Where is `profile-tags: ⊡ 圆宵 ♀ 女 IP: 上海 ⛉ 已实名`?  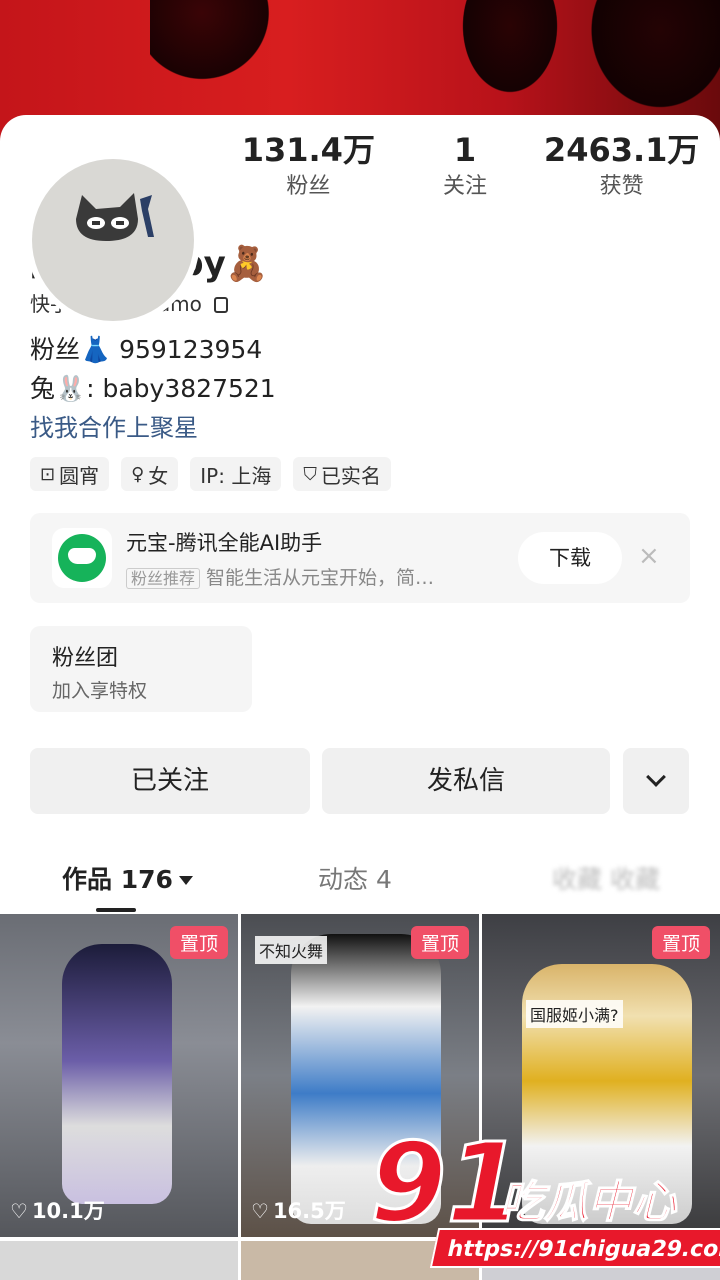
profile-tags: ⊡ 圆宵 ♀ 女 IP: 上海 ⛉ 已实名 is located at coordinates (210, 474).